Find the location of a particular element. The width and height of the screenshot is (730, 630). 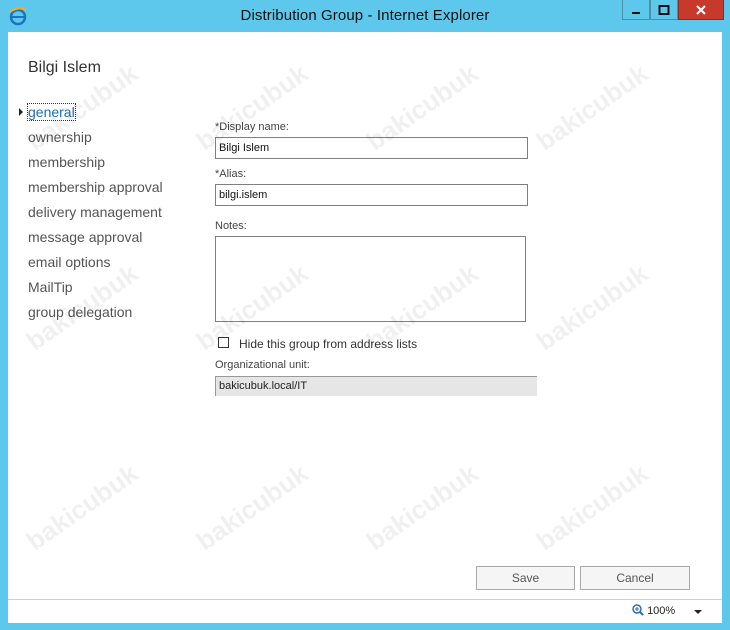

close-button is located at coordinates (701, 10).